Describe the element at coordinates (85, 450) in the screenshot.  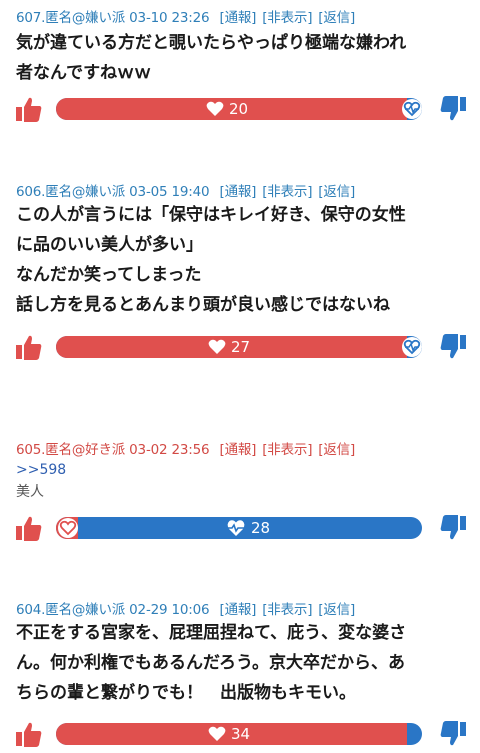
I see `comment-author: 匿名@好き派` at that location.